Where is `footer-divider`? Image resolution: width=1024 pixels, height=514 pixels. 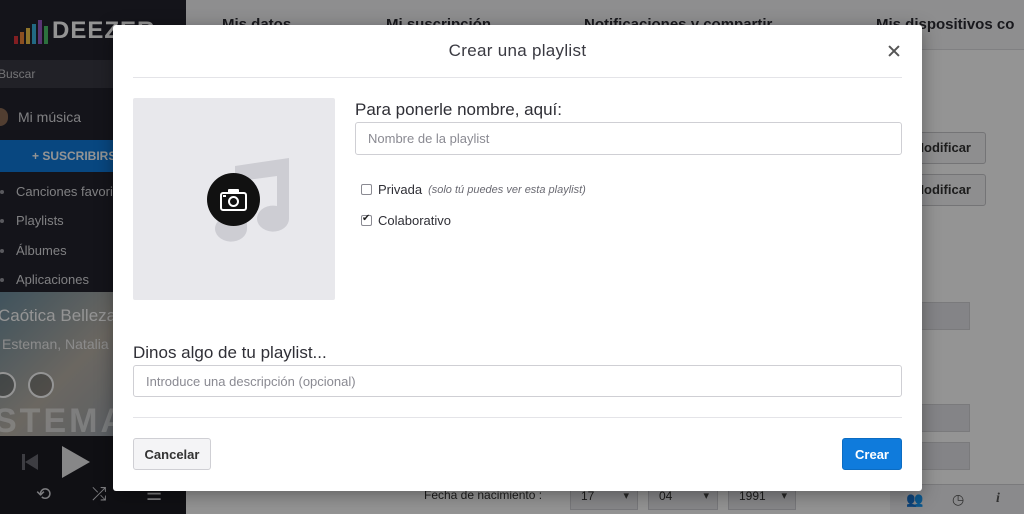 footer-divider is located at coordinates (517, 417).